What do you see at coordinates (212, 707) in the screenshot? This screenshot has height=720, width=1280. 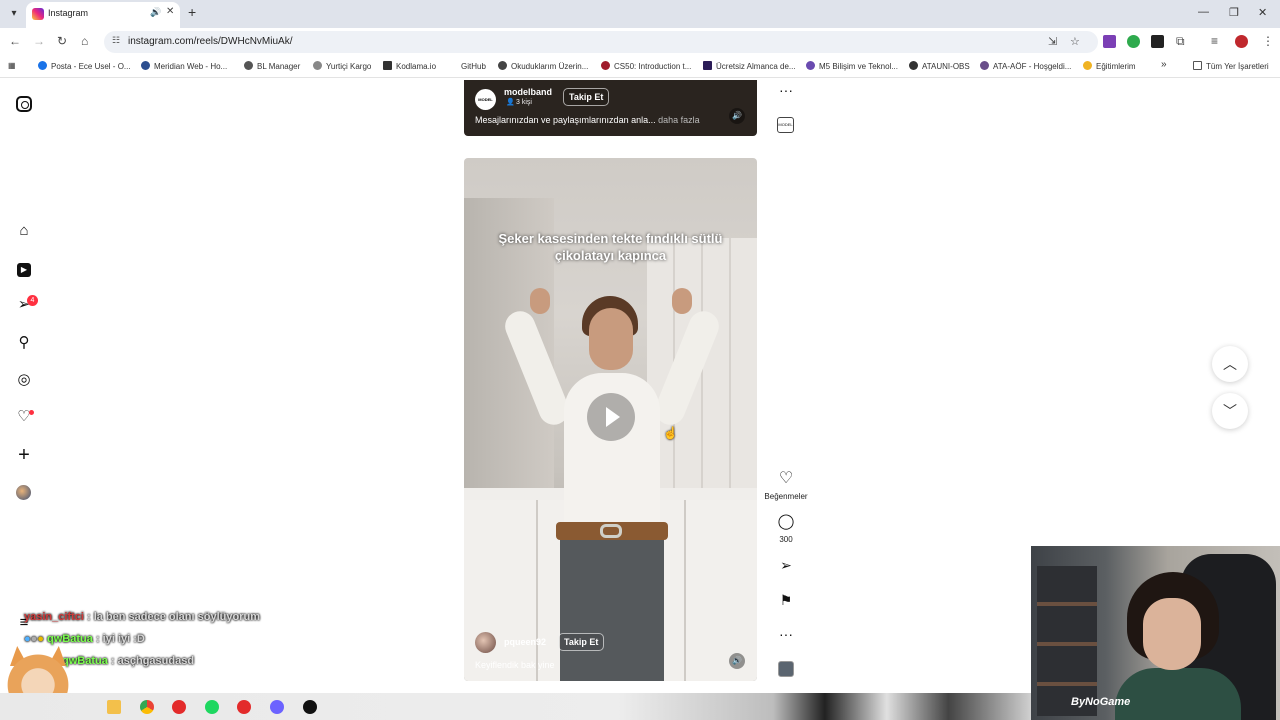 I see `spotify-icon` at bounding box center [212, 707].